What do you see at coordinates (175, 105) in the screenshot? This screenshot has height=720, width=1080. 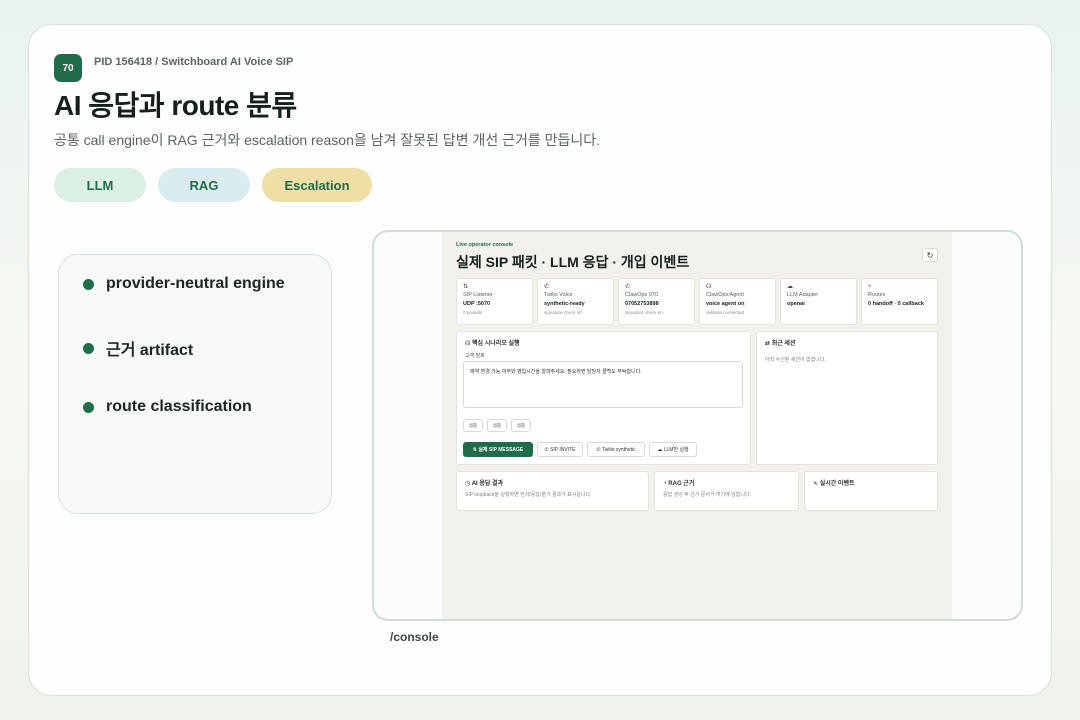 I see `page-title: AI 응답과 route 분류` at bounding box center [175, 105].